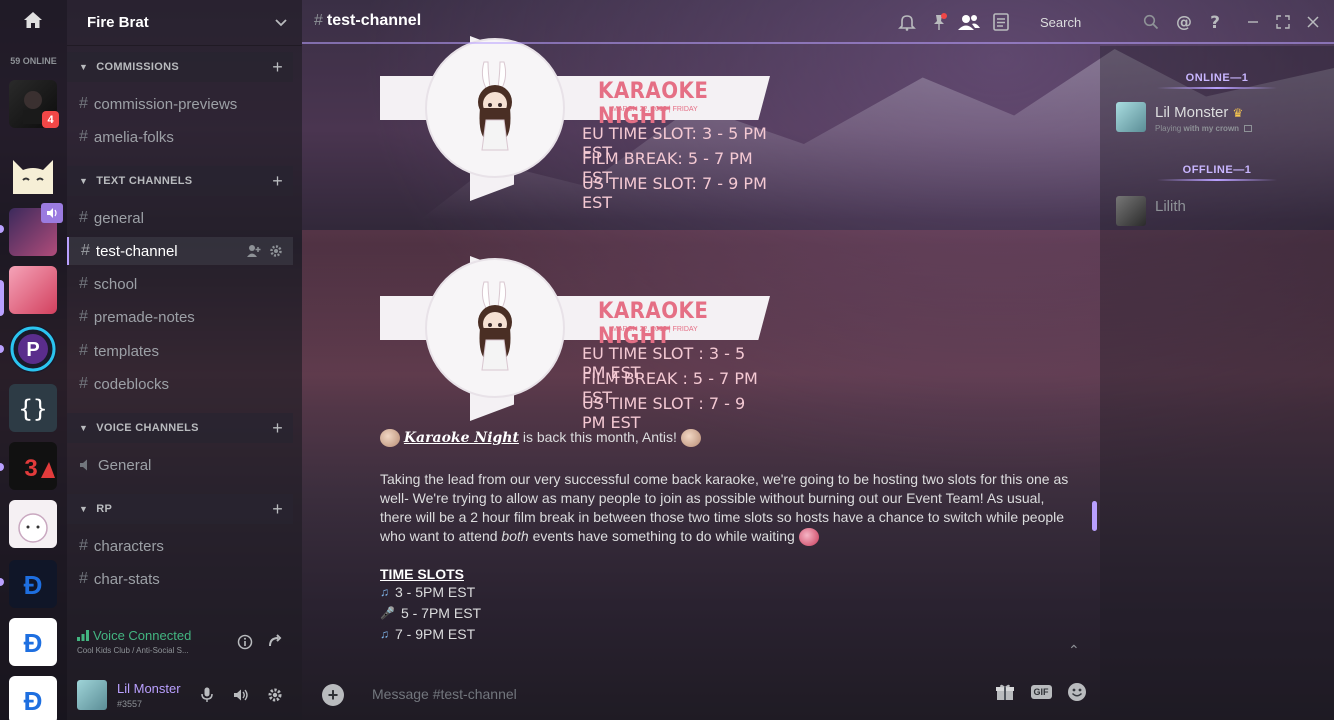  I want to click on disconnect-icon, so click(275, 642).